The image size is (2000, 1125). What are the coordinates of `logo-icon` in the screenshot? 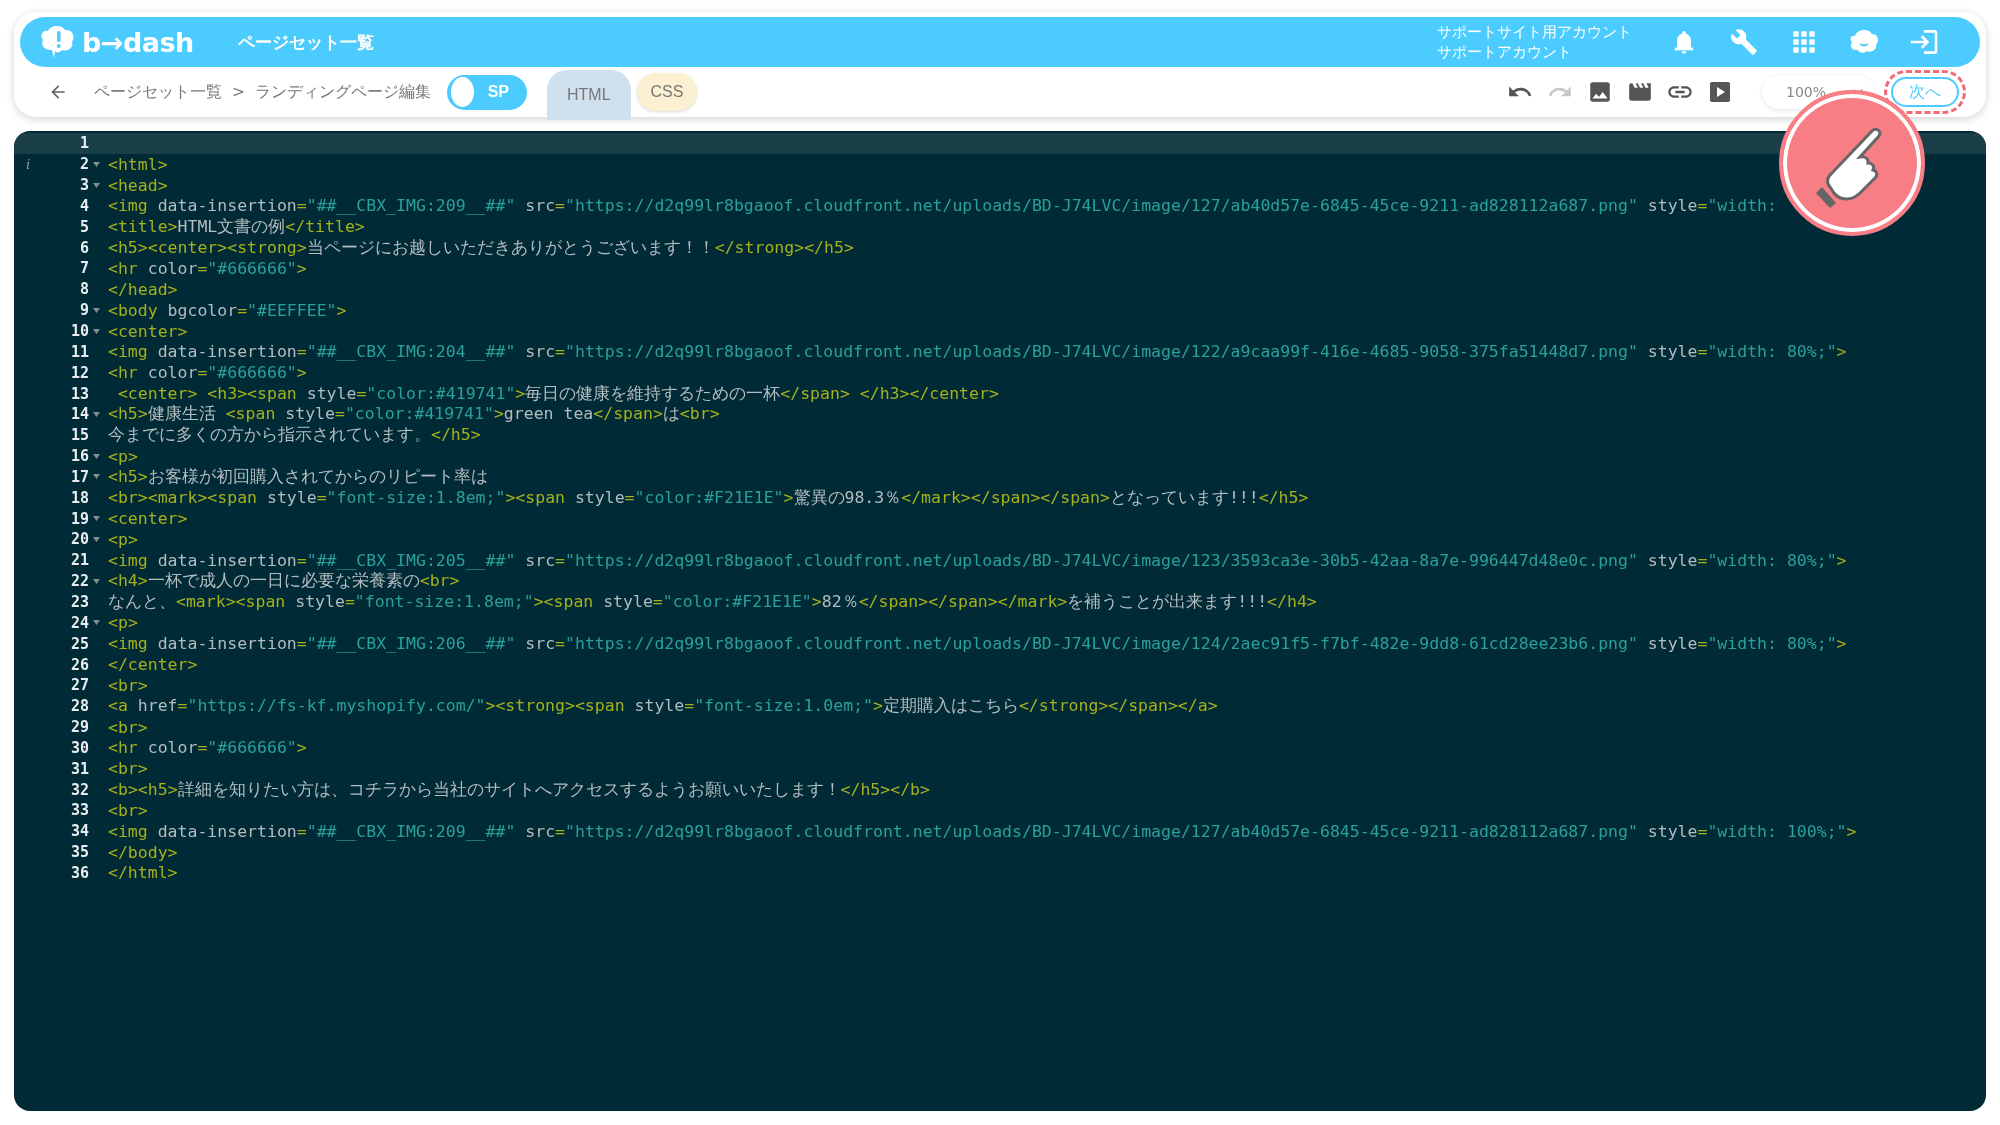 It's located at (58, 42).